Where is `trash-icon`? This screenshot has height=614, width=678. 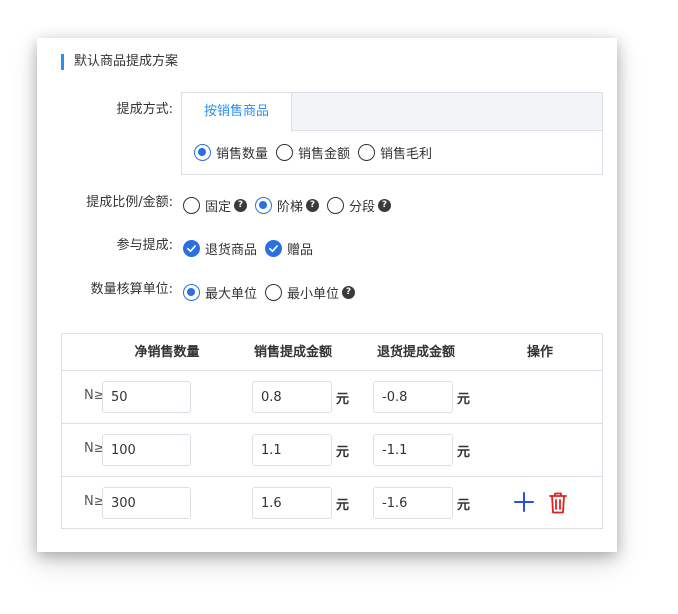 trash-icon is located at coordinates (558, 503).